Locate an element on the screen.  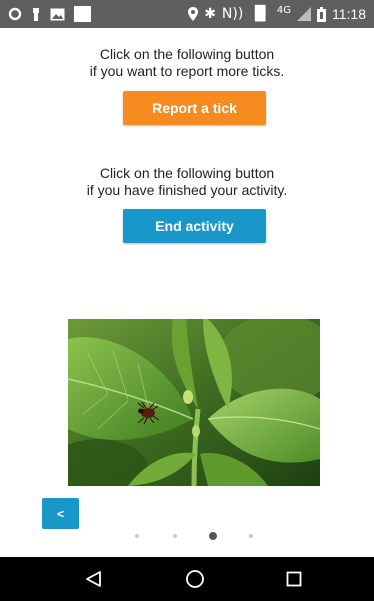
report-tick-button: Report a tick is located at coordinates (194, 108).